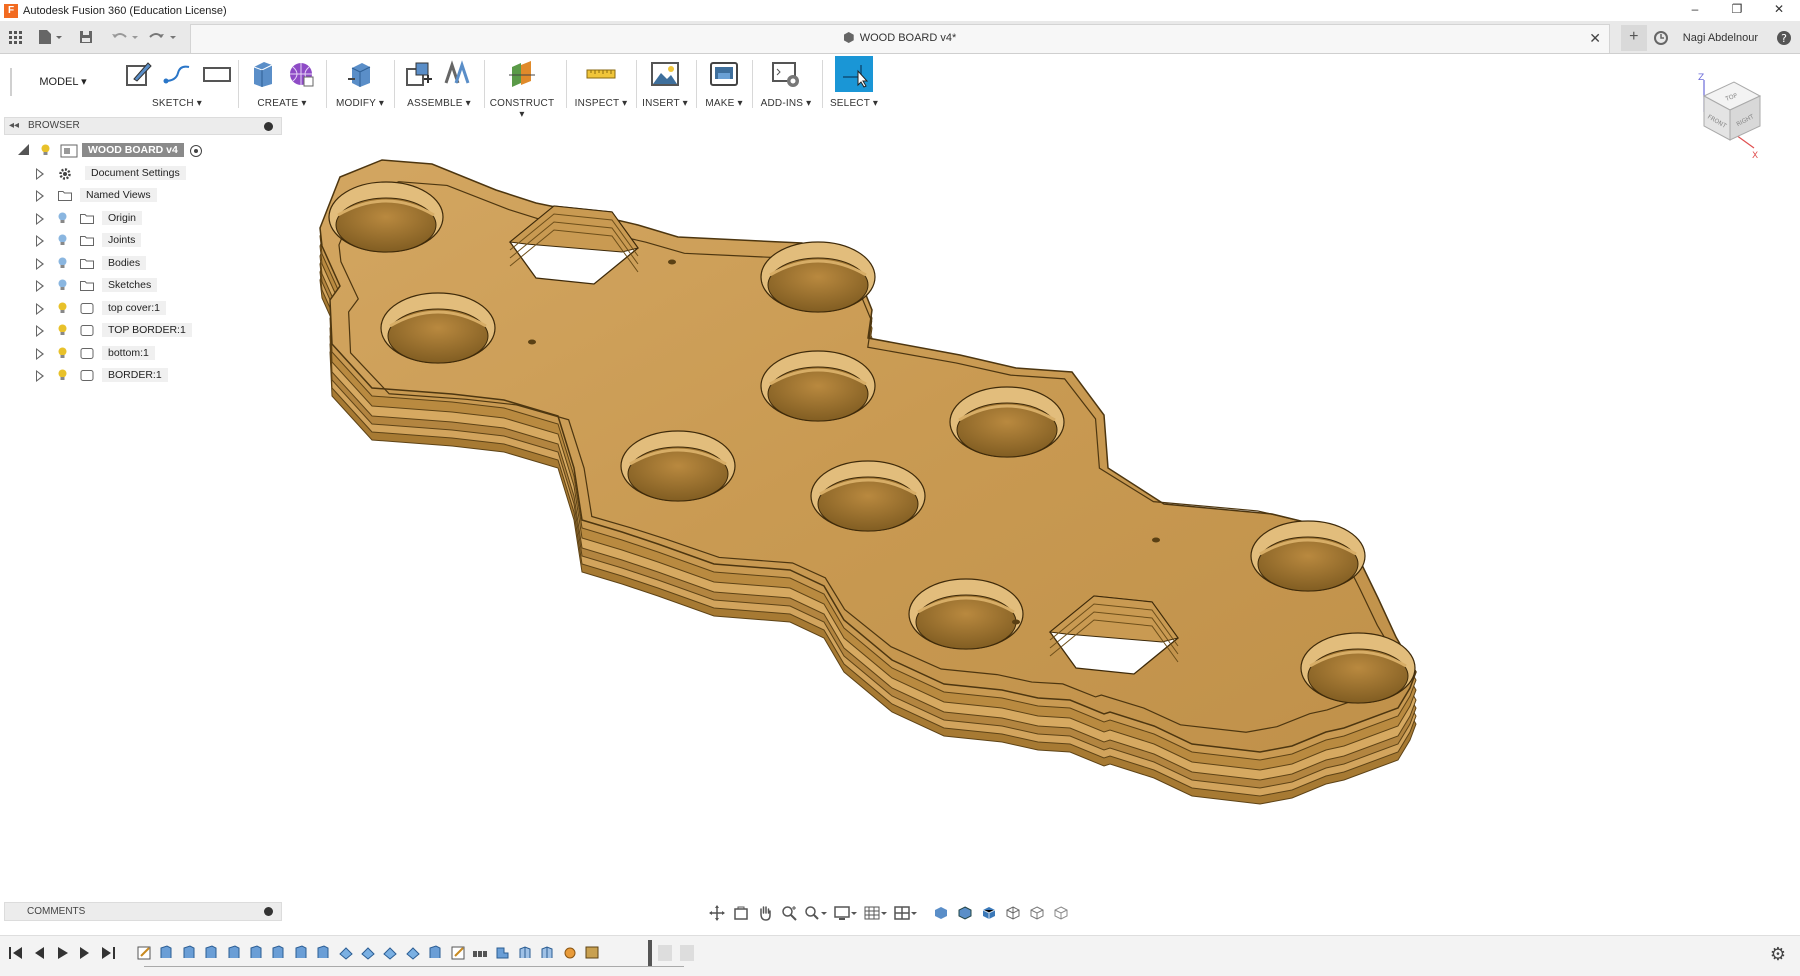  I want to click on browser-root-node: WOOD BOARD v4, so click(145, 151).